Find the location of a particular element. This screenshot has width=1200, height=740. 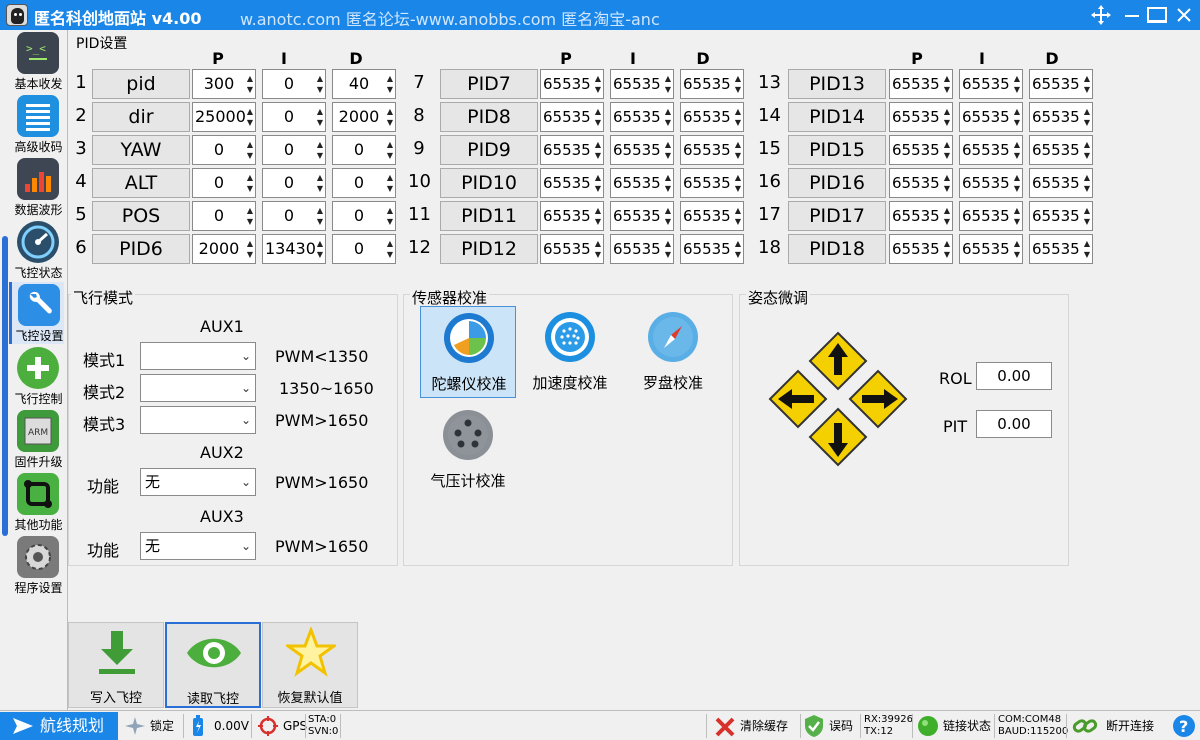

barometer-calibration-button: 气压计校准 is located at coordinates (468, 450).